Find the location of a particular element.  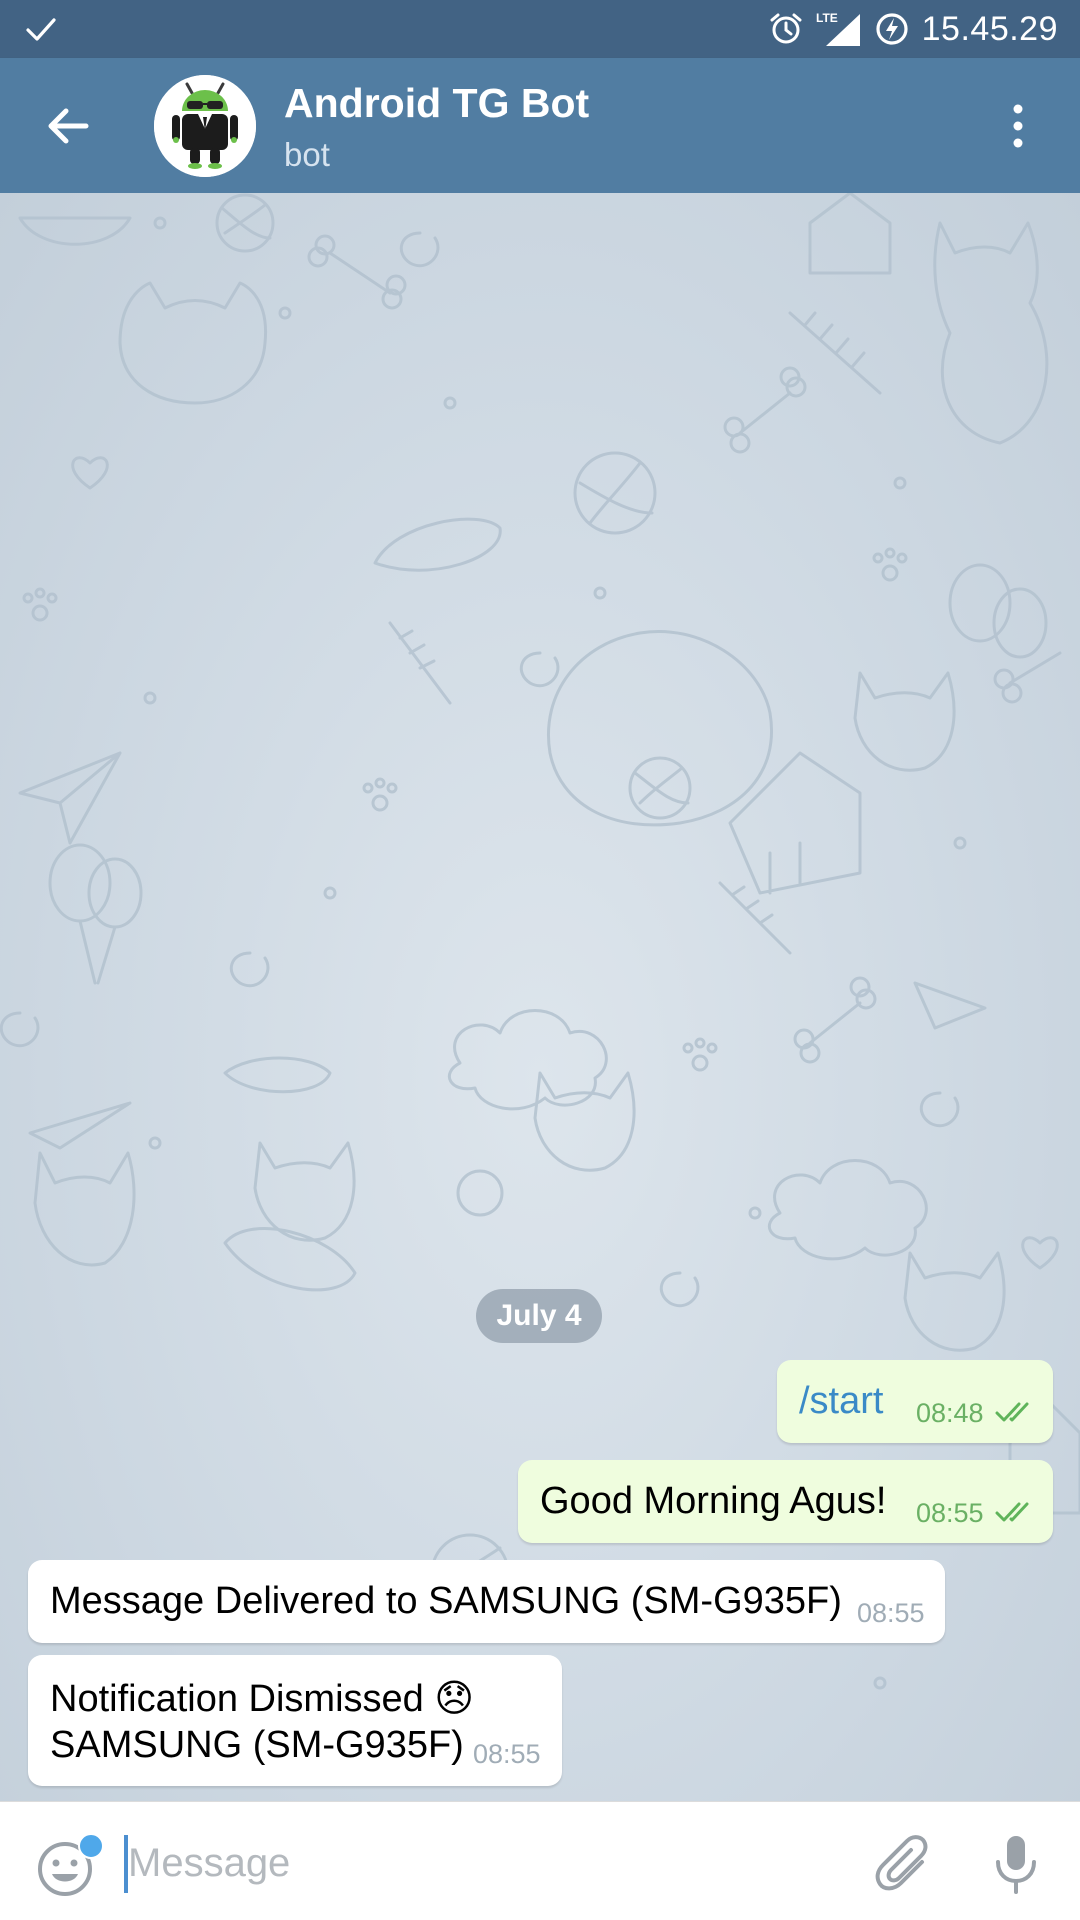

bot-avatar is located at coordinates (205, 126).